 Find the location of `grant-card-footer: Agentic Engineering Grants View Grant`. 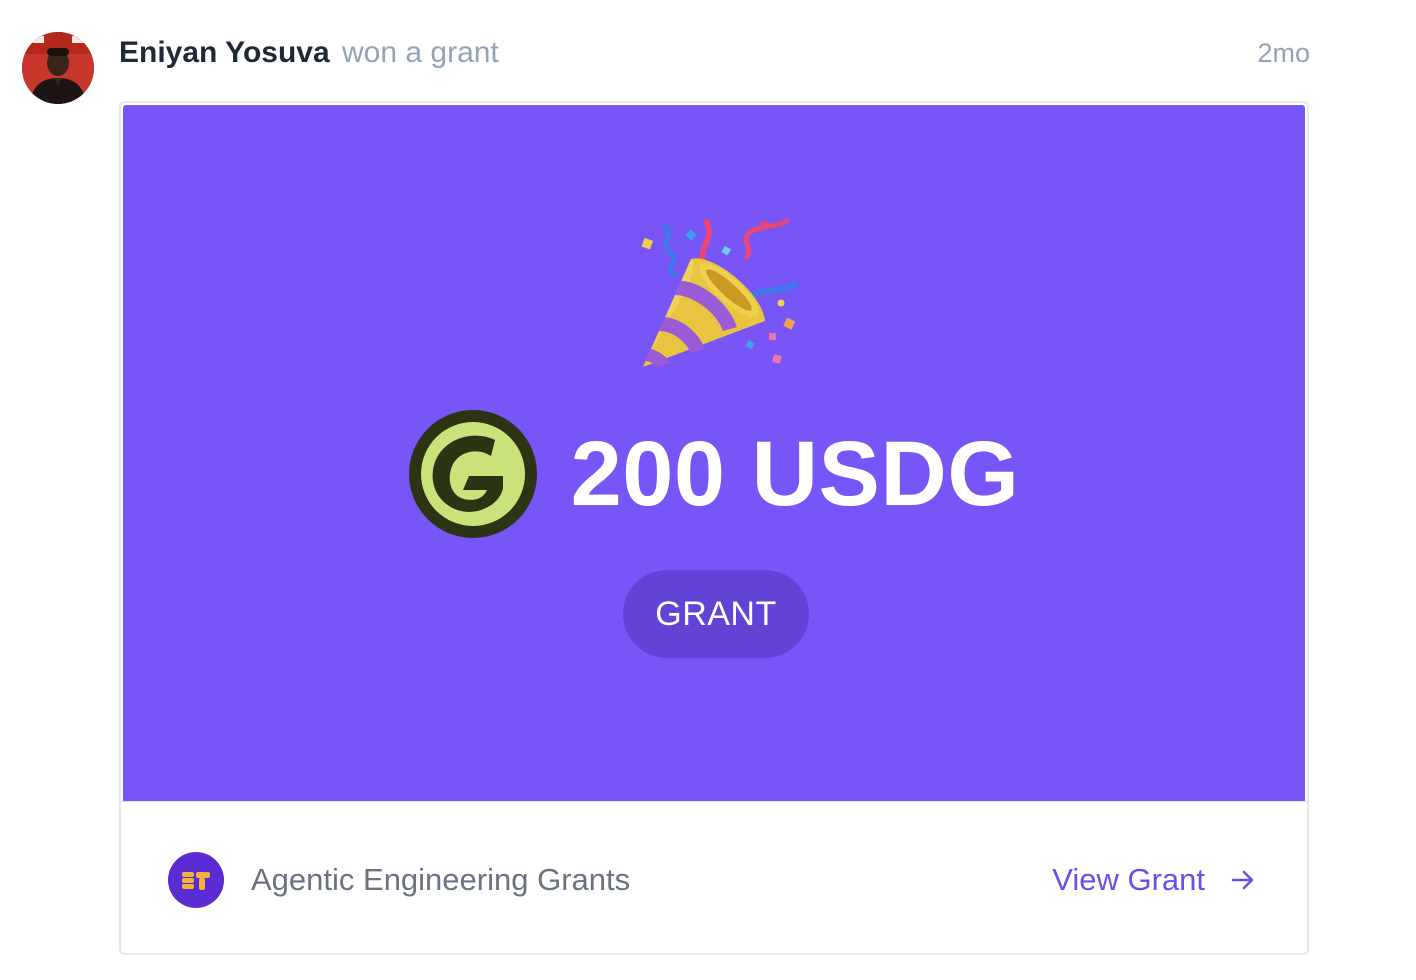

grant-card-footer: Agentic Engineering Grants View Grant is located at coordinates (714, 877).